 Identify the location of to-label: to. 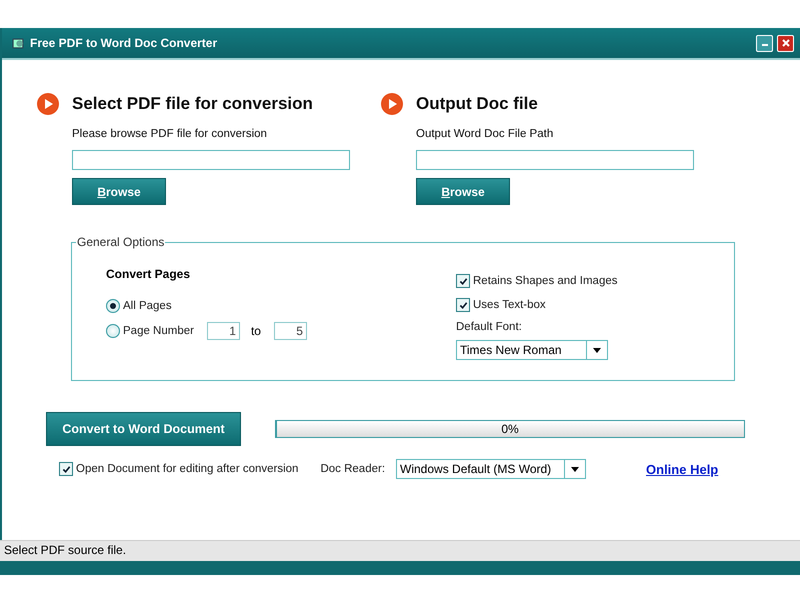
(255, 331).